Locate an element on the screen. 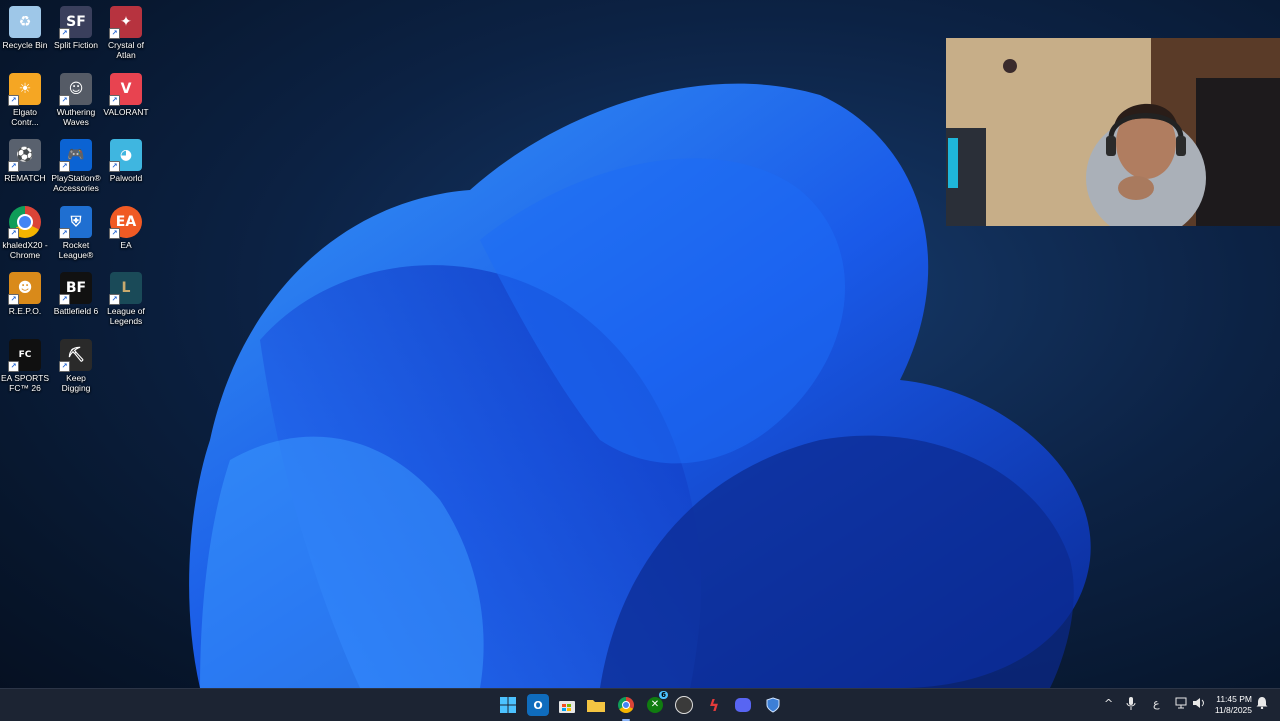  ea-sports-fc-26-icon: FC ↗ is located at coordinates (24, 355).